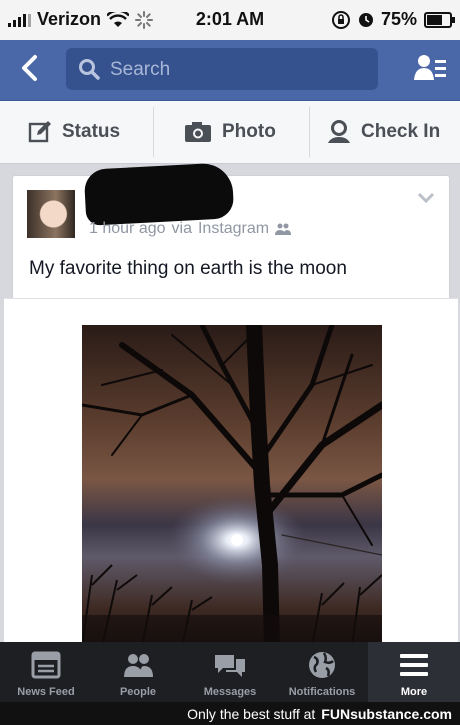 The width and height of the screenshot is (460, 725). I want to click on tab-label: News Feed, so click(46, 692).